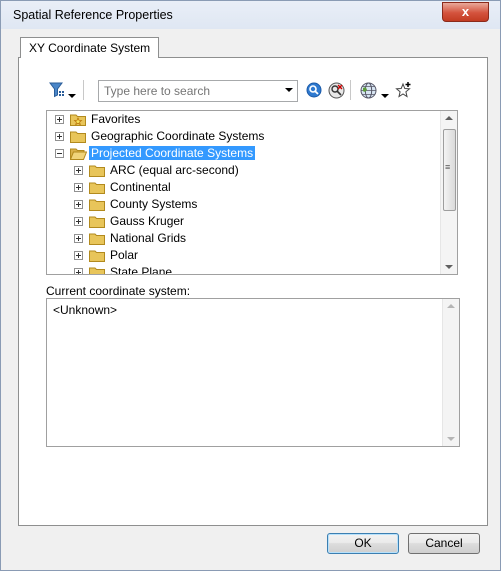 The width and height of the screenshot is (501, 571). Describe the element at coordinates (244, 204) in the screenshot. I see `tree-item-county-systems: County Systems` at that location.